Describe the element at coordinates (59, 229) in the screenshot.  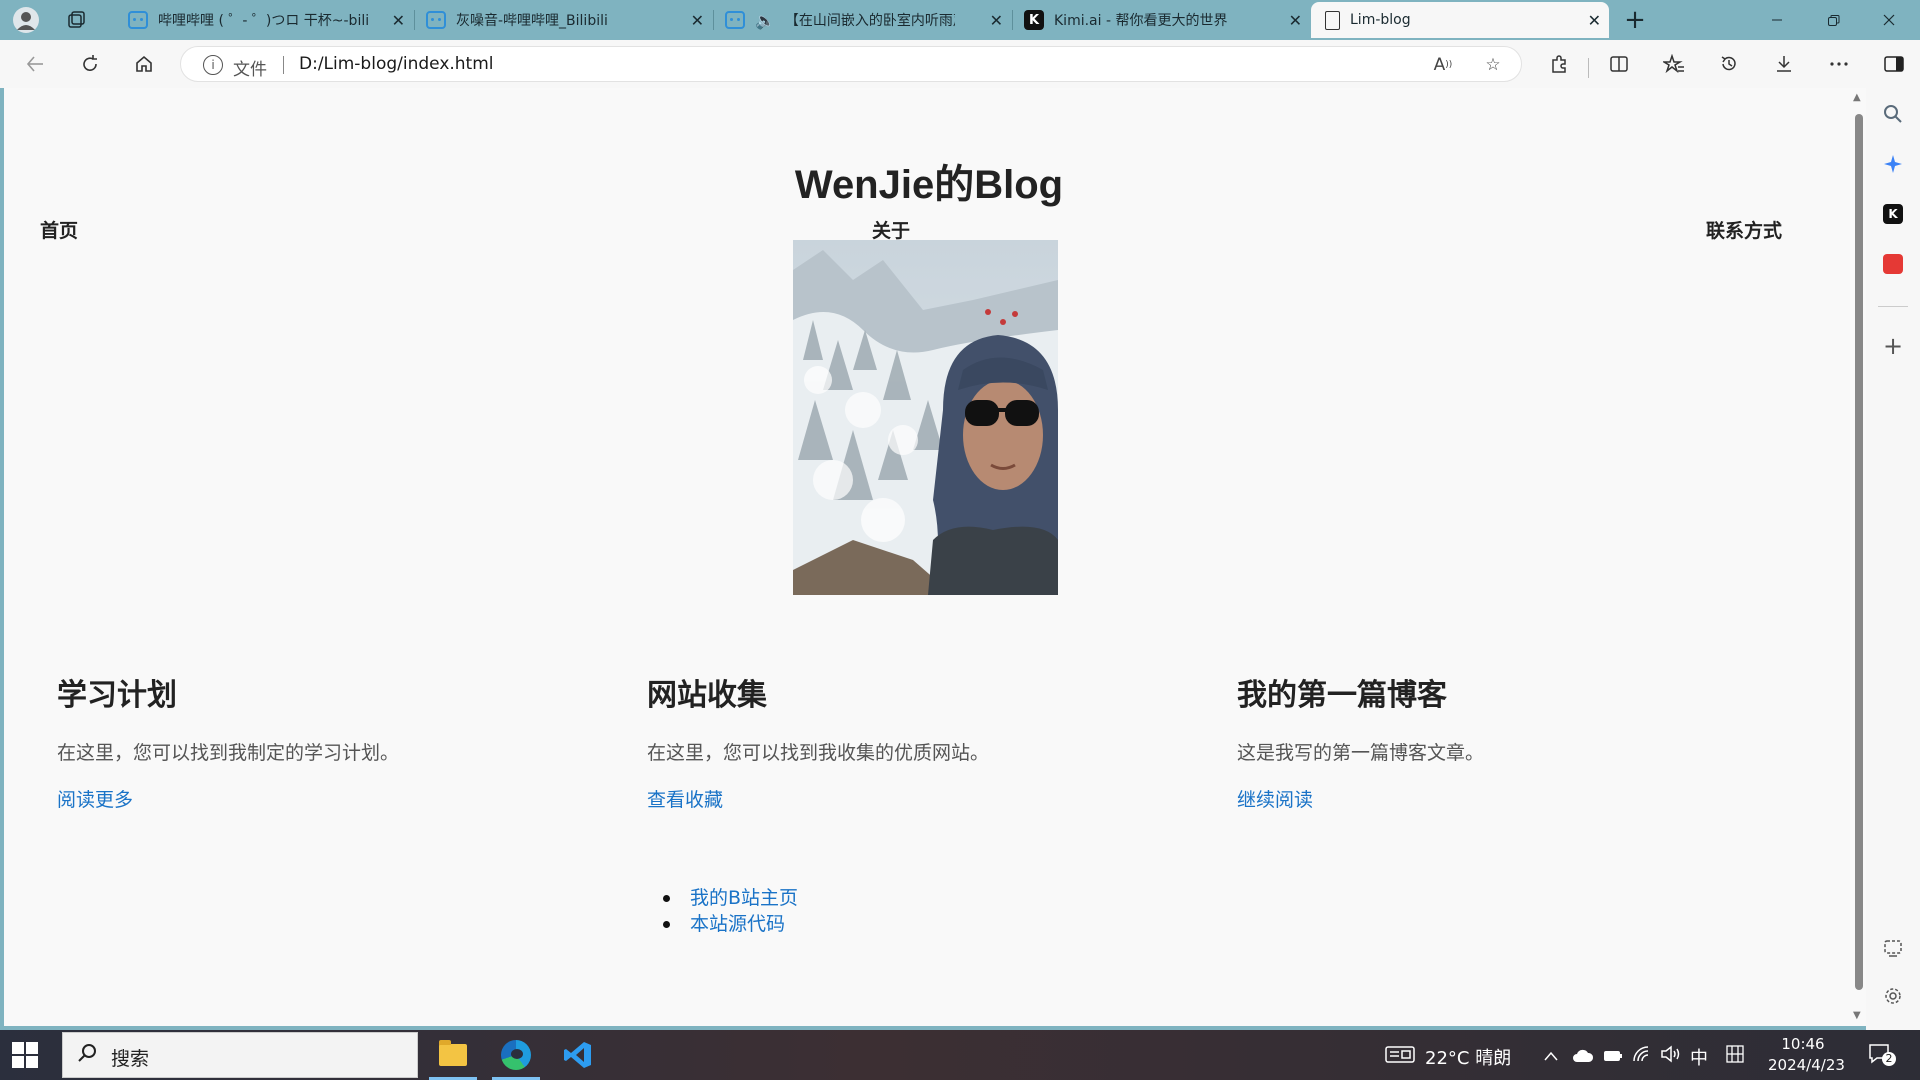
I see `nav-home-link: 首页` at that location.